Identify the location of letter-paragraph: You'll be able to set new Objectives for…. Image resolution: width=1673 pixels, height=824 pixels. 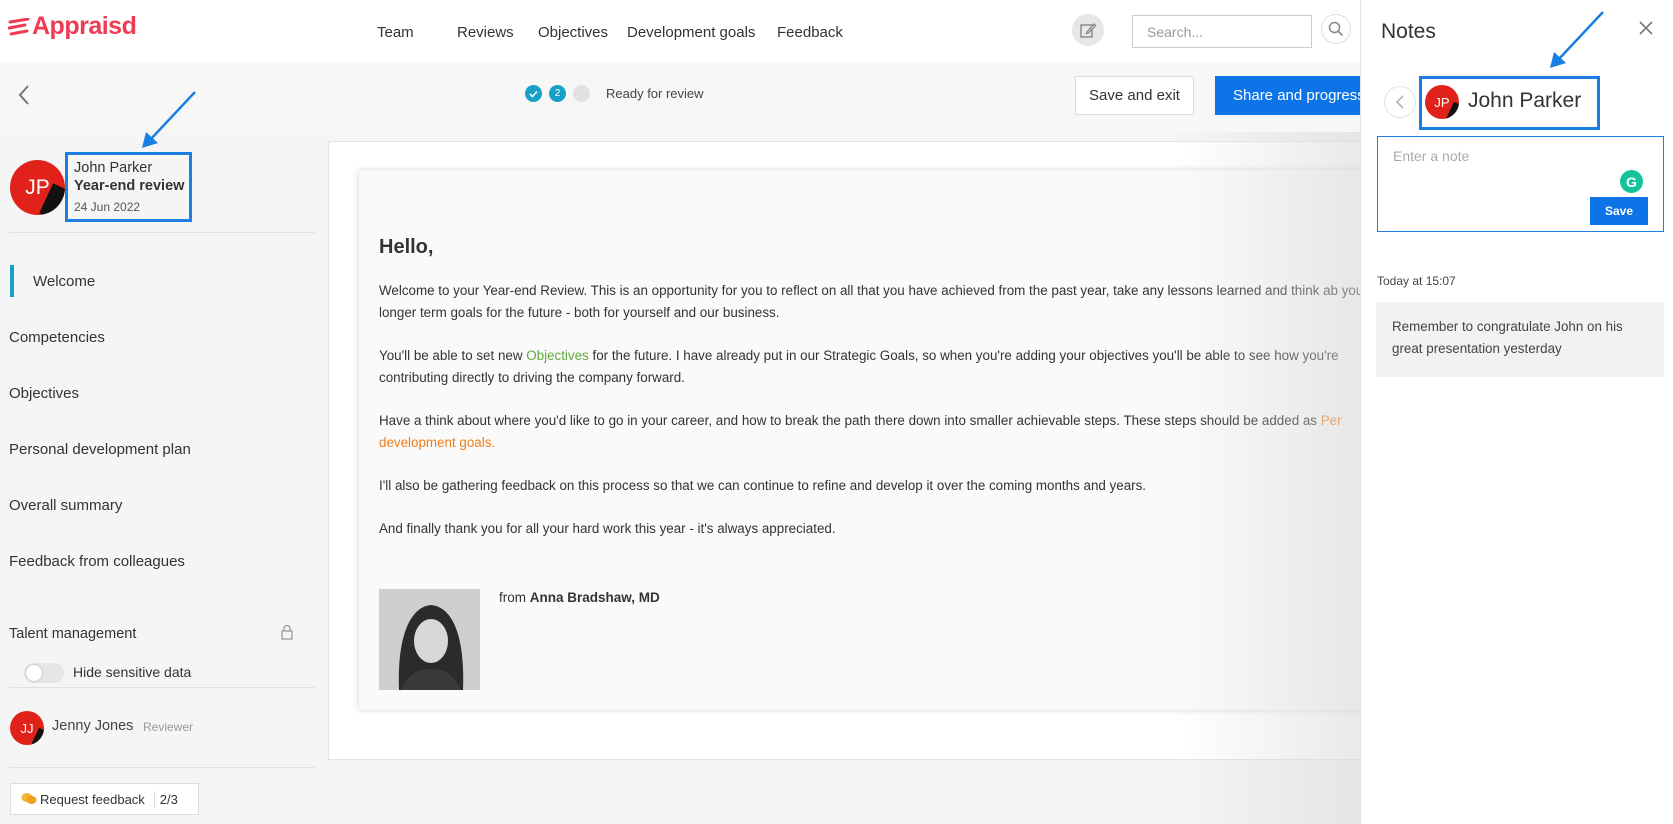
(859, 366).